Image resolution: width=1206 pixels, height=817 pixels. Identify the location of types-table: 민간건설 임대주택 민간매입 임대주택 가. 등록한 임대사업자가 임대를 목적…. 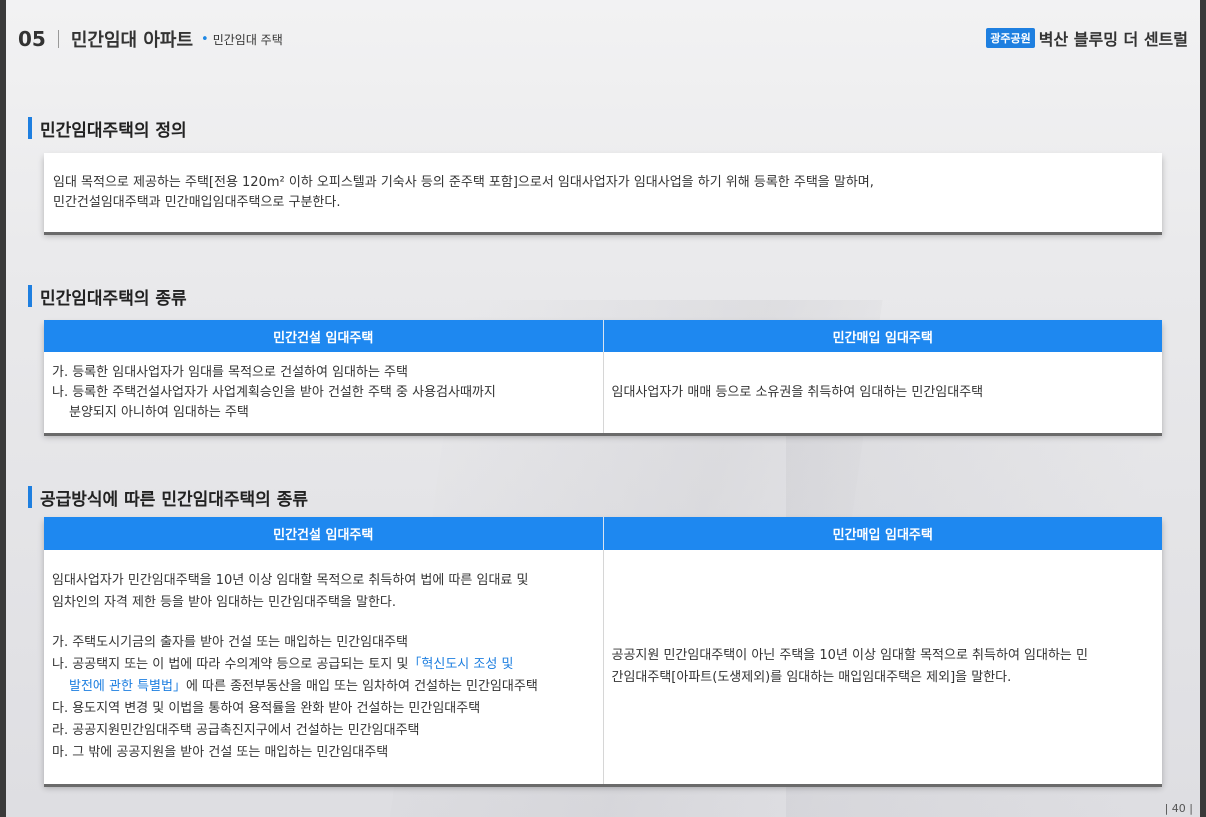
(603, 376).